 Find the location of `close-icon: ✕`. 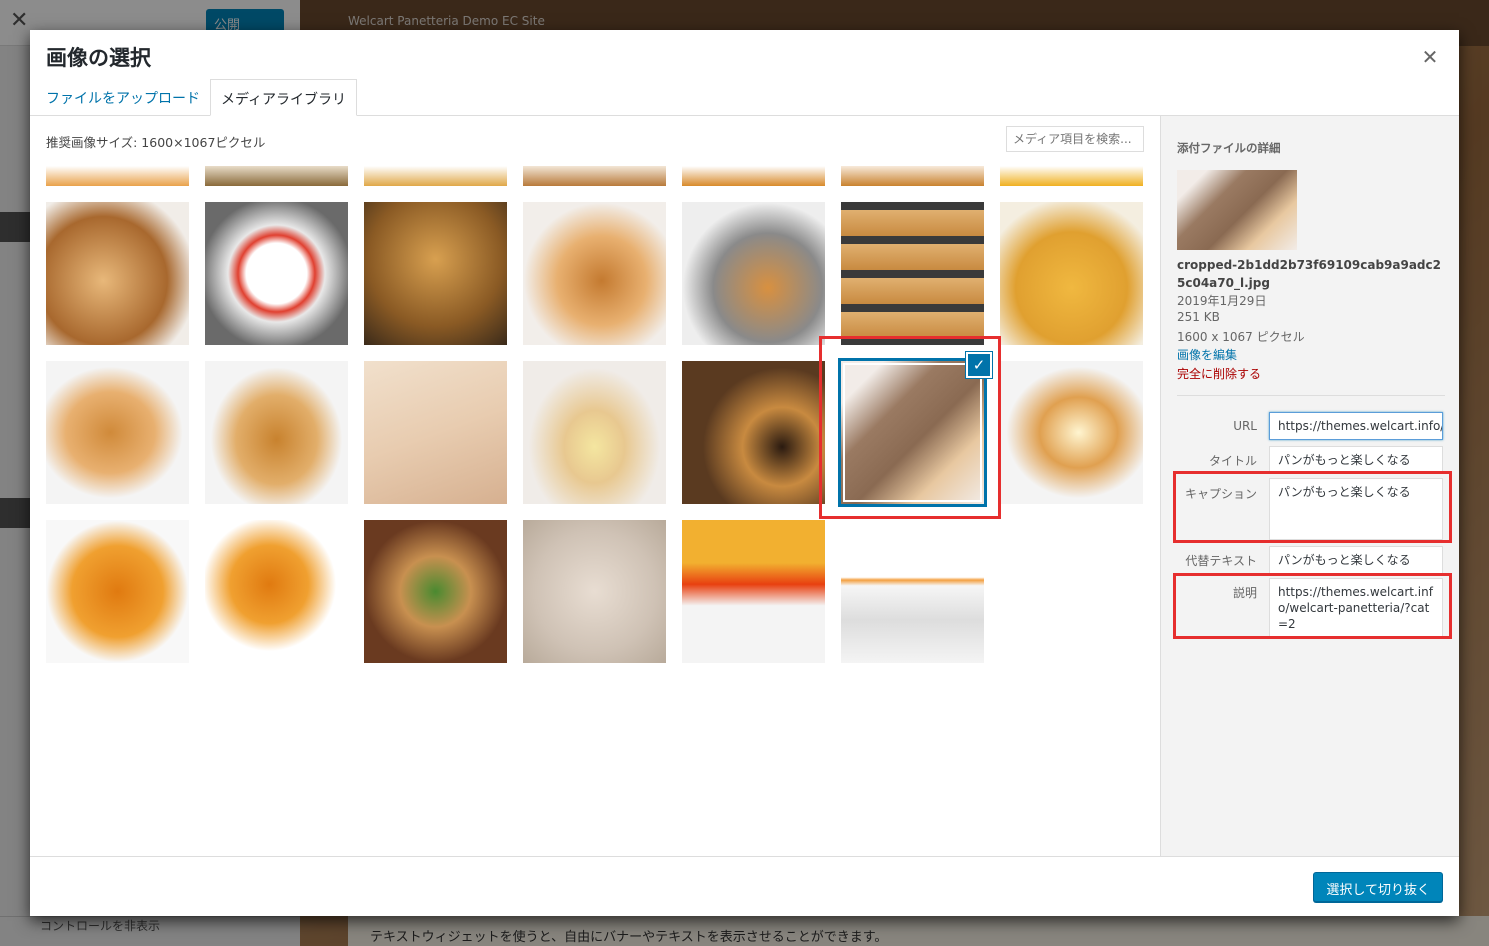

close-icon: ✕ is located at coordinates (1430, 57).